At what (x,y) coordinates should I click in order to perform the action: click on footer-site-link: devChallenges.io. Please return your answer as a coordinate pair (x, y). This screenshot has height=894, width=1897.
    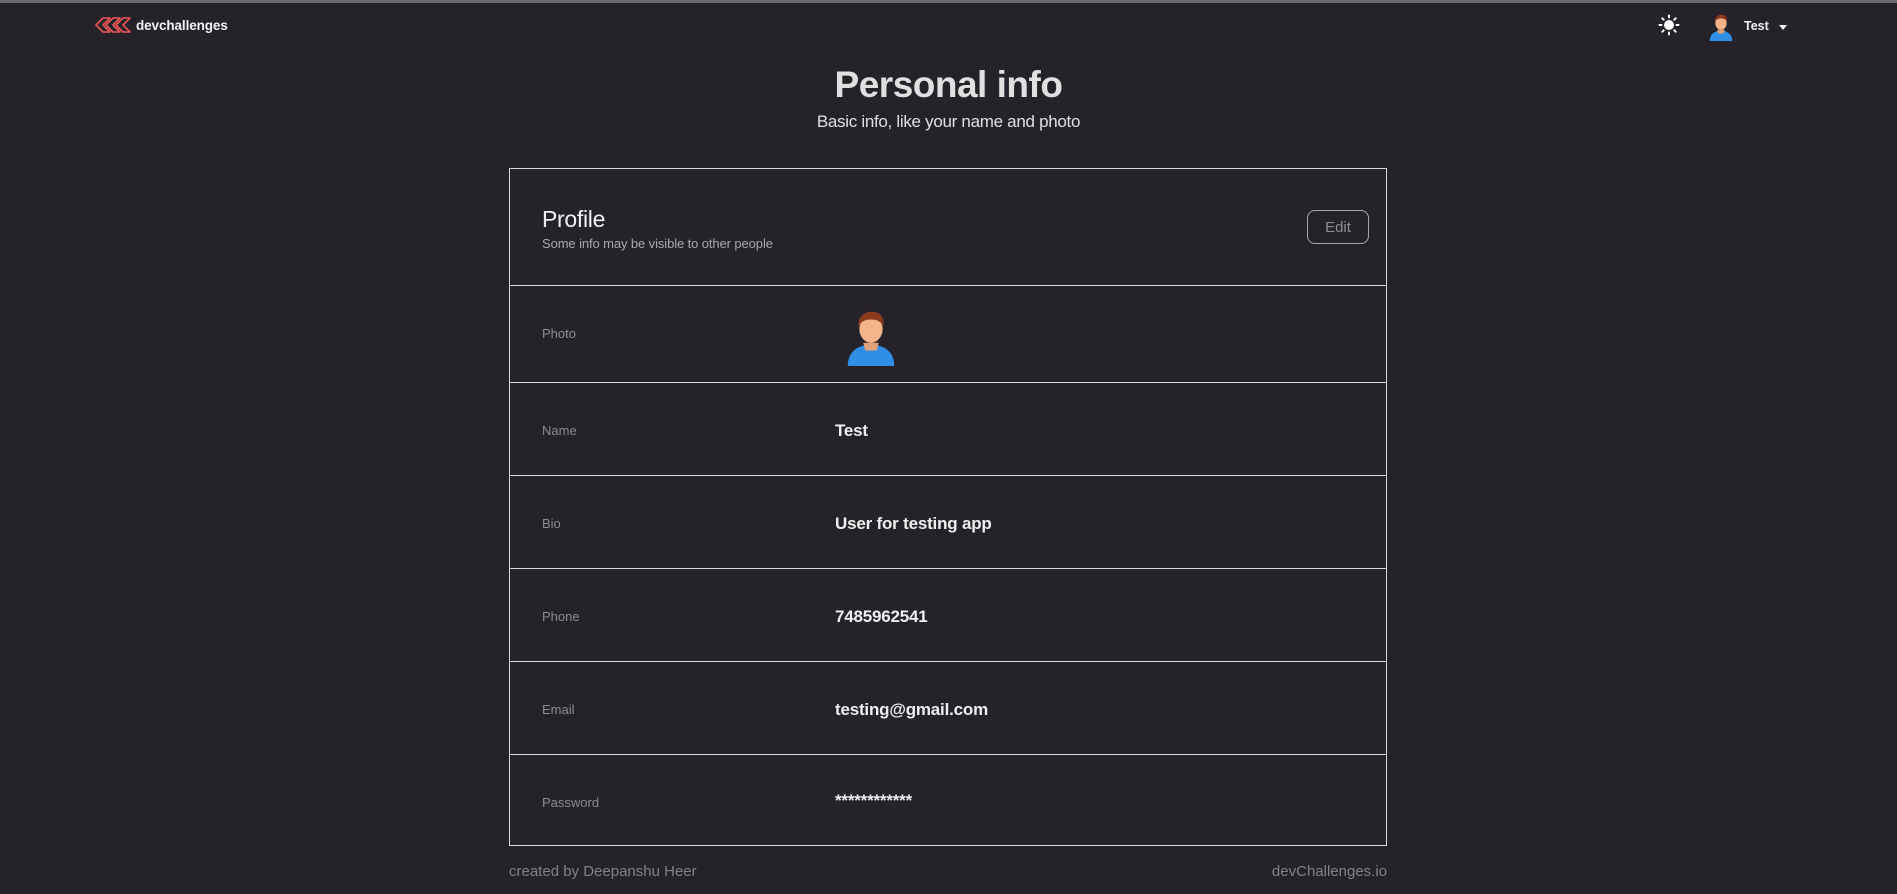
    Looking at the image, I should click on (1287, 871).